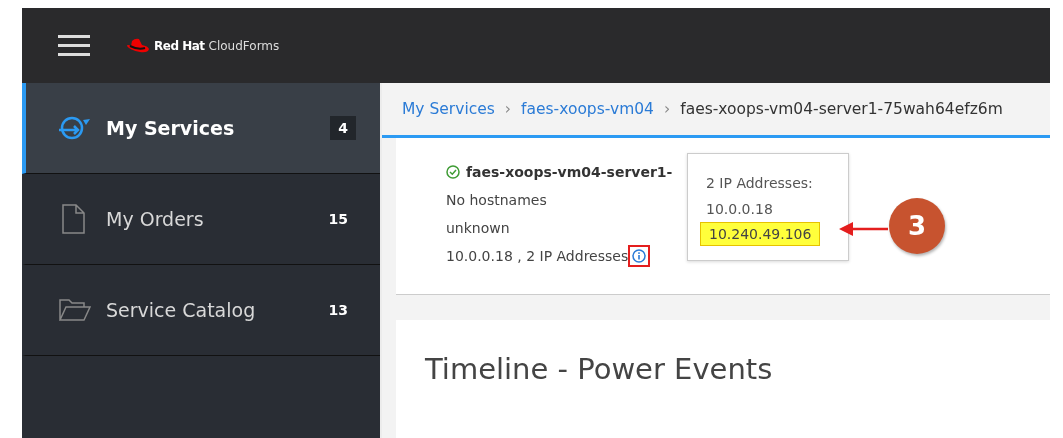  I want to click on ip-text: 10.0.0.18 , 2 IP Addresses, so click(537, 256).